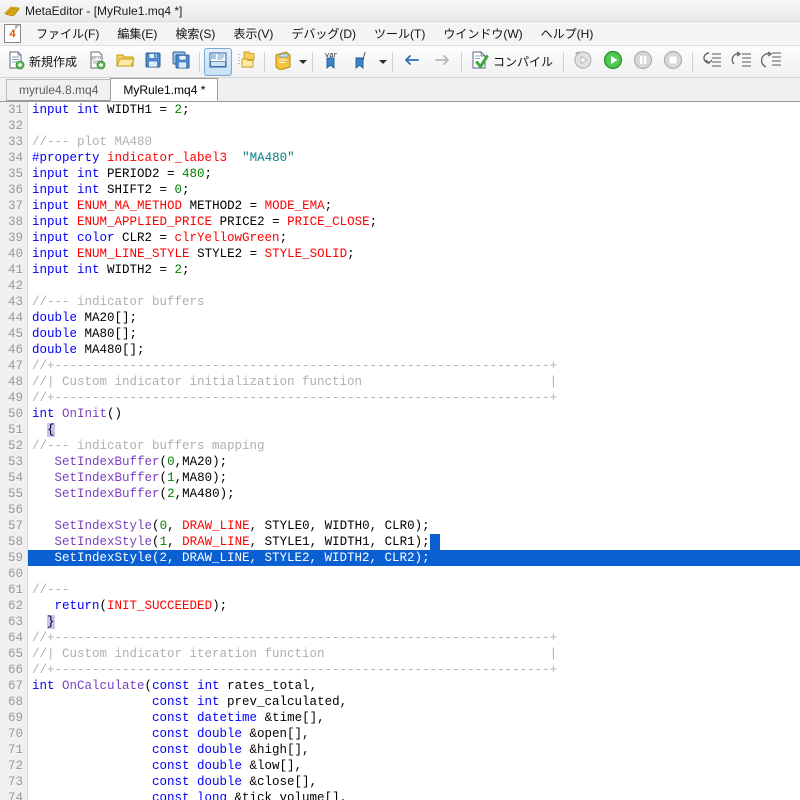 Image resolution: width=800 pixels, height=800 pixels. Describe the element at coordinates (400, 110) in the screenshot. I see `code-line: 31 input int WIDTH1 = 2;` at that location.